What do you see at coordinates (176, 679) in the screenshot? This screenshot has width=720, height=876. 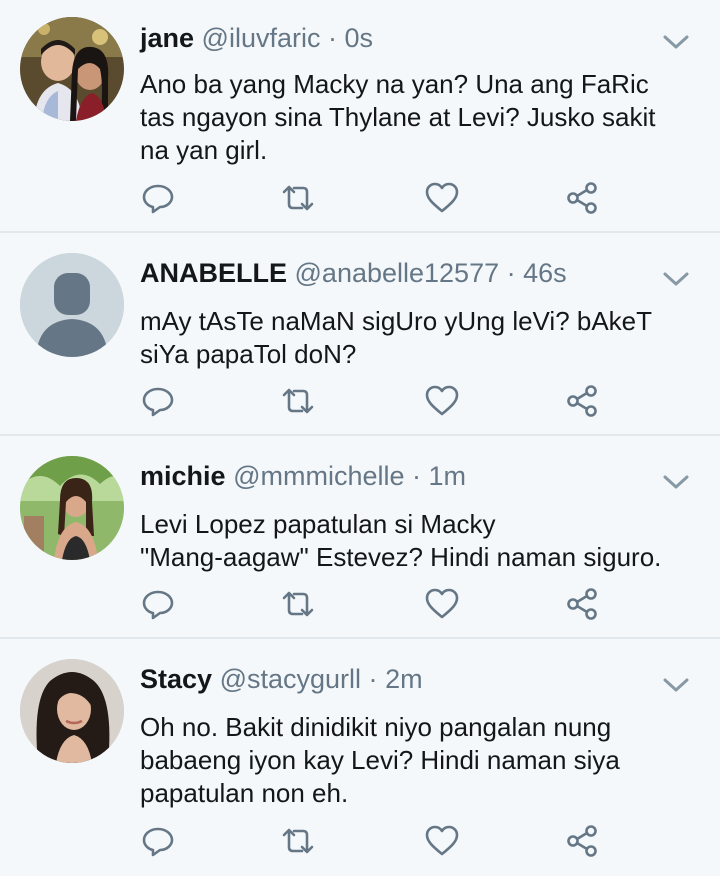 I see `display-name: Stacy` at bounding box center [176, 679].